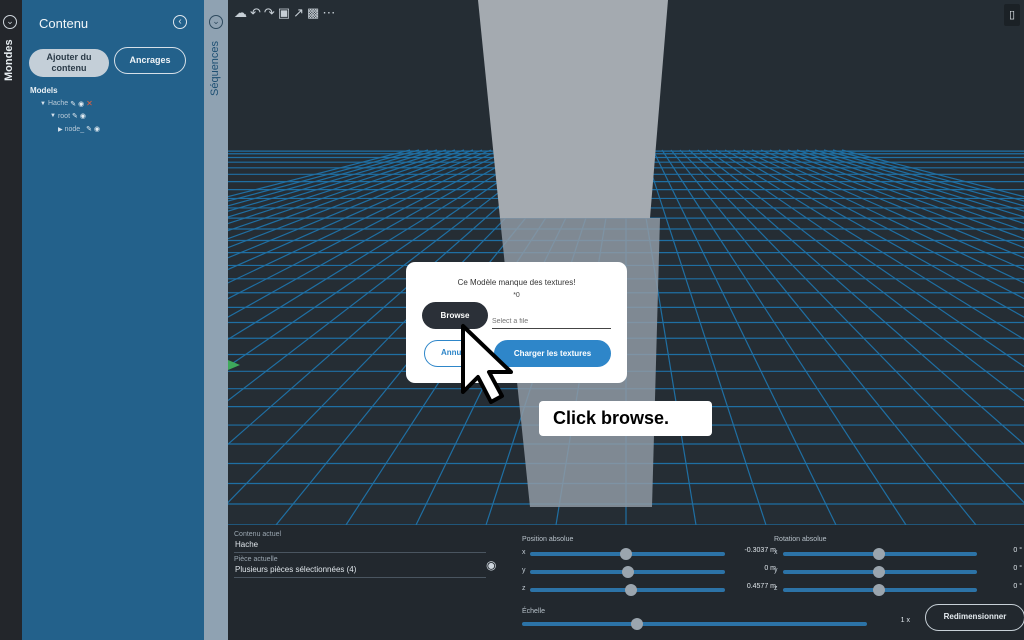 The height and width of the screenshot is (640, 1024). I want to click on current-content-value: Hache, so click(247, 544).